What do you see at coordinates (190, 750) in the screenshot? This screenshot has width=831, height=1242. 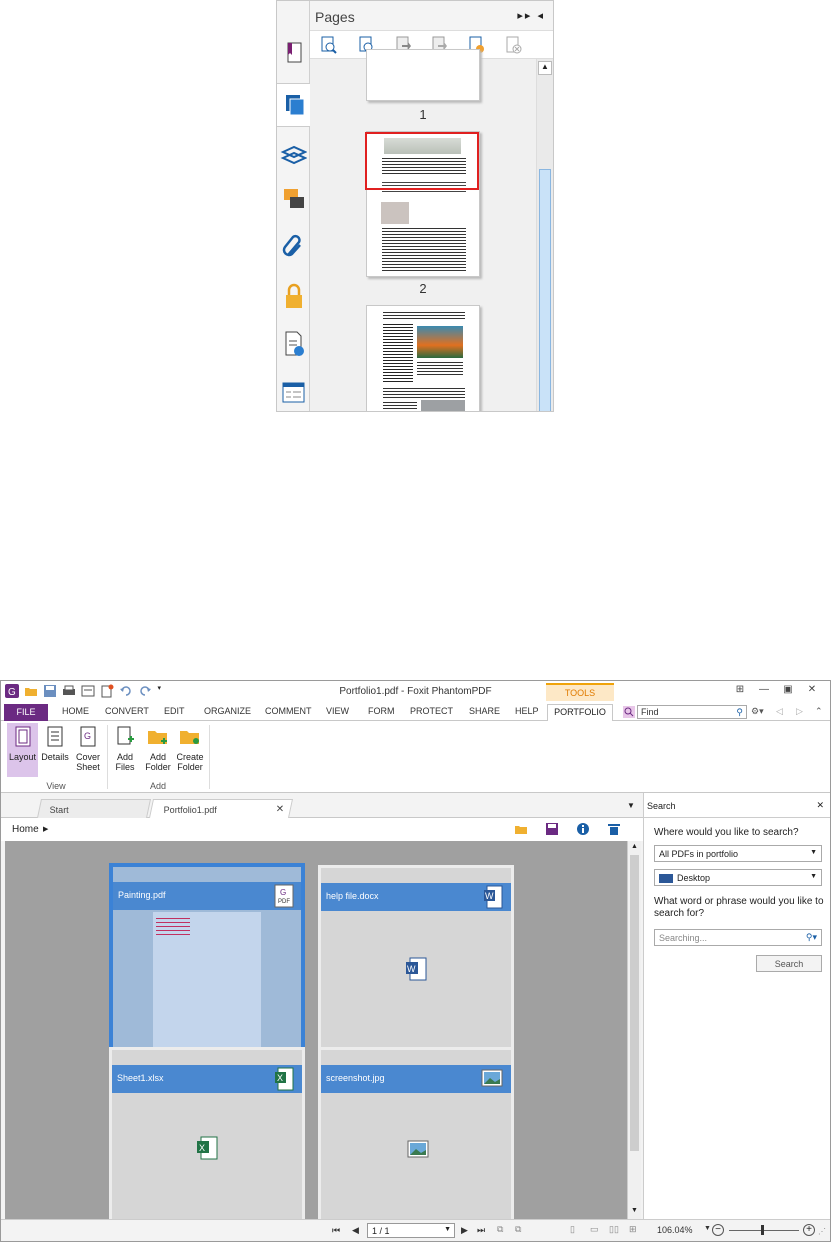 I see `create-folder-button: Create Folder` at bounding box center [190, 750].